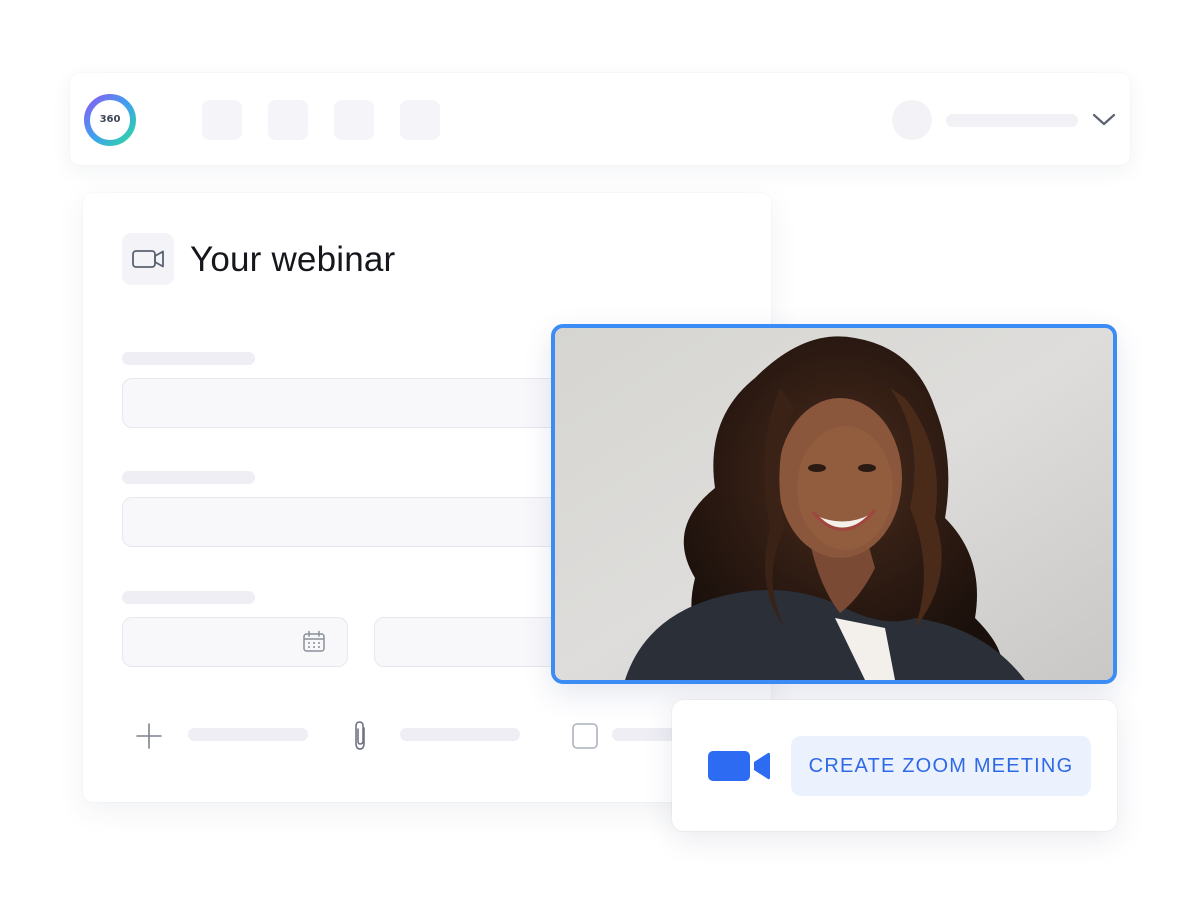 The width and height of the screenshot is (1200, 900). Describe the element at coordinates (585, 736) in the screenshot. I see `checkbox-icon` at that location.